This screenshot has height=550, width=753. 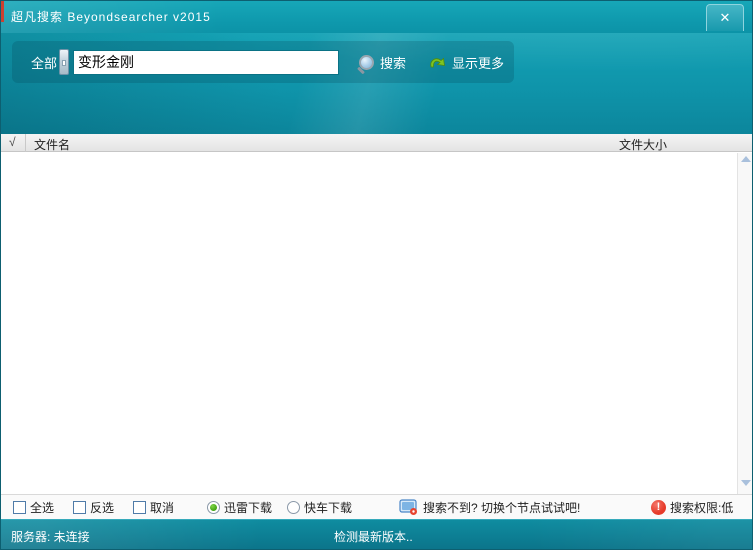 I want to click on search-panel: 全部 搜索 显示更多, so click(x=263, y=62).